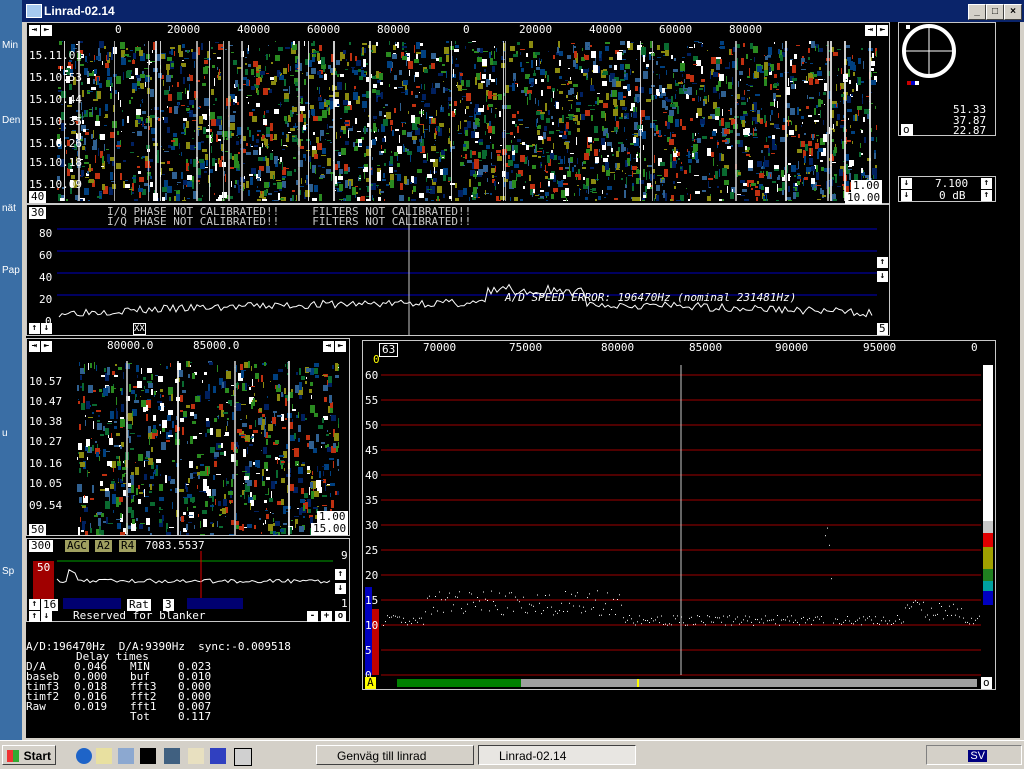 This screenshot has width=1024, height=769. What do you see at coordinates (254, 29) in the screenshot?
I see `freq-tick: 40000` at bounding box center [254, 29].